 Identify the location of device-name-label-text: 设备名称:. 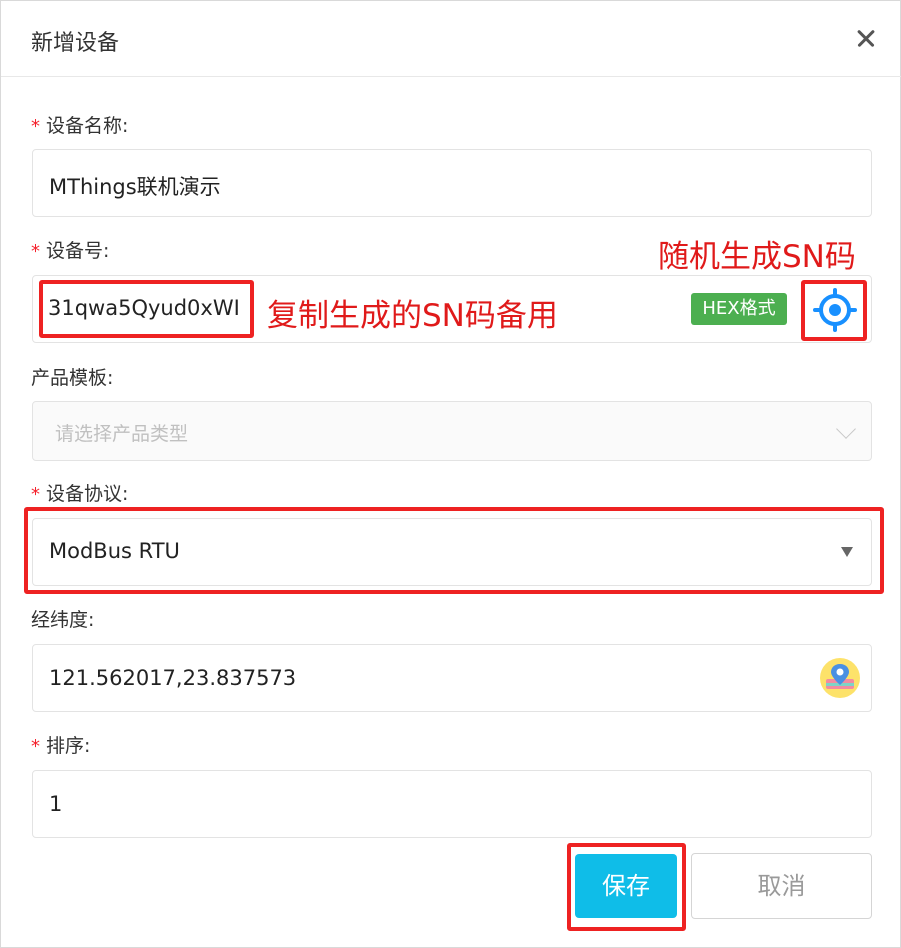
(87, 126).